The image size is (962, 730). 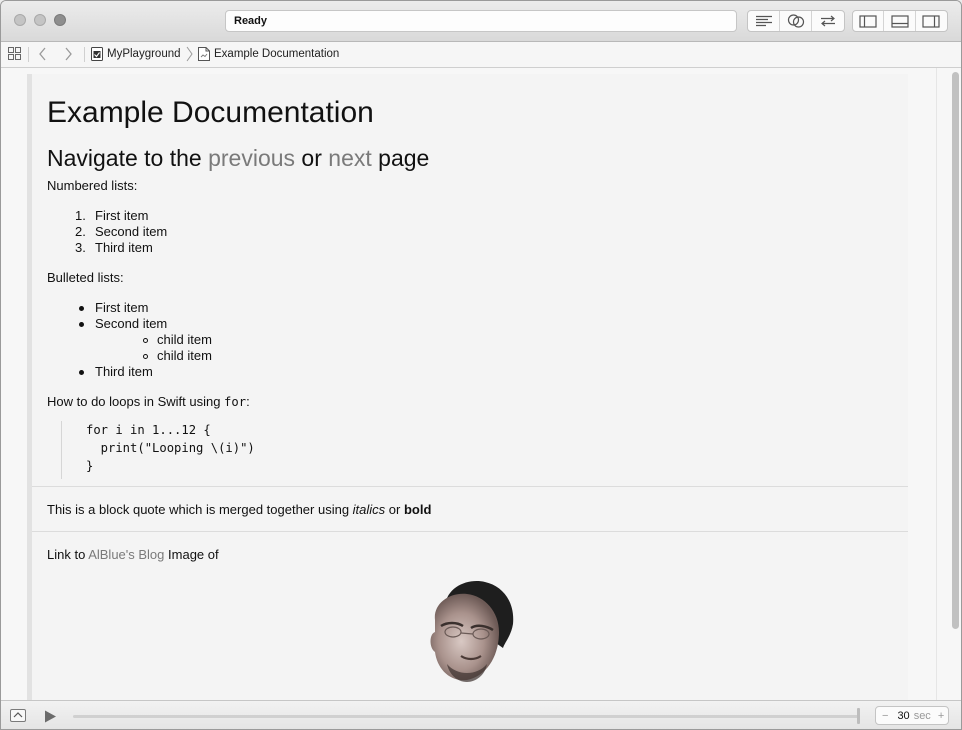 What do you see at coordinates (97, 54) in the screenshot?
I see `playground-icon` at bounding box center [97, 54].